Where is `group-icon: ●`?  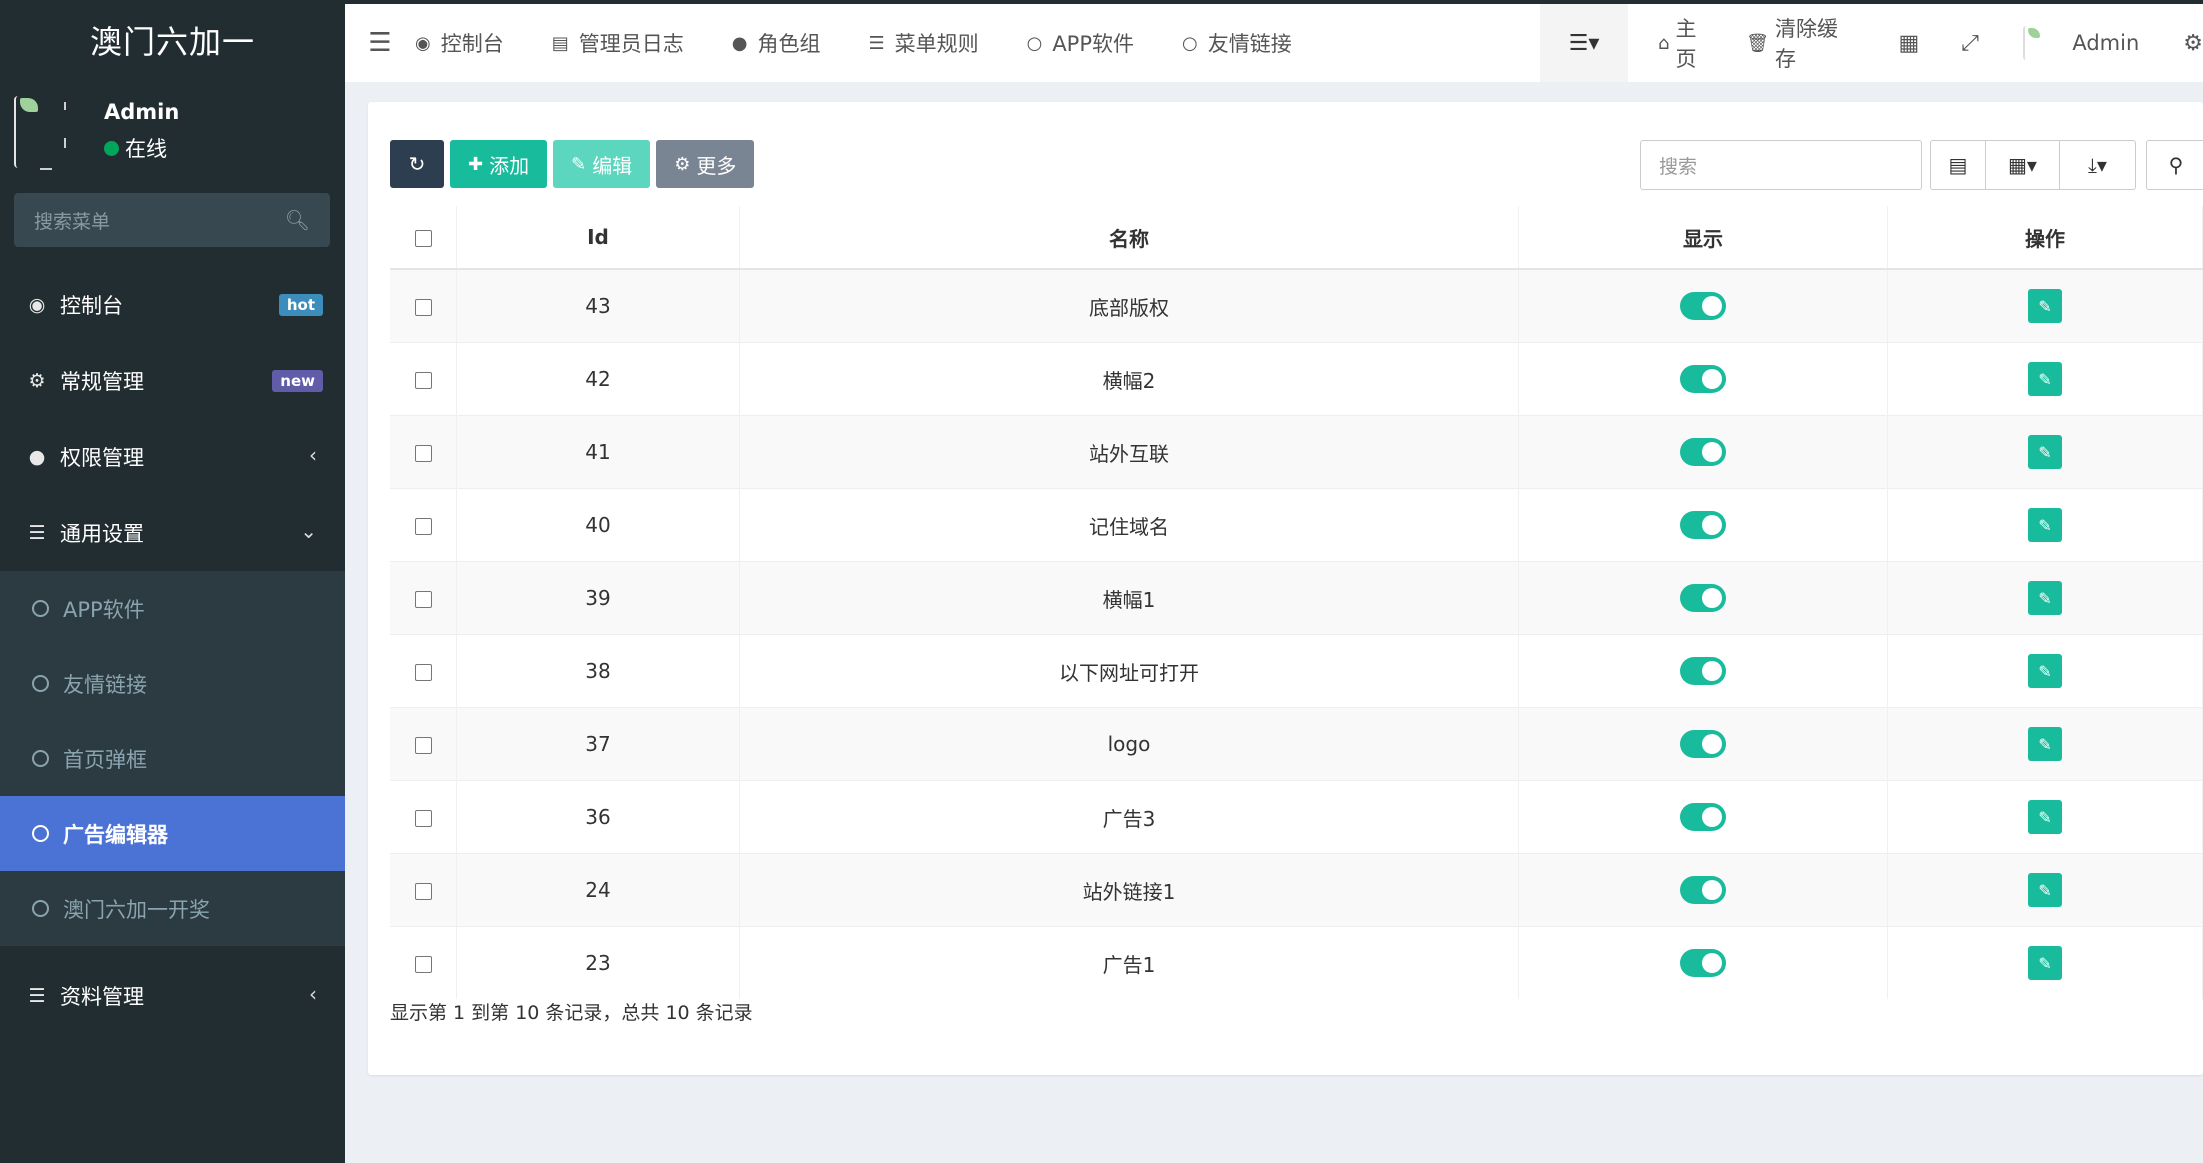
group-icon: ● is located at coordinates (739, 43).